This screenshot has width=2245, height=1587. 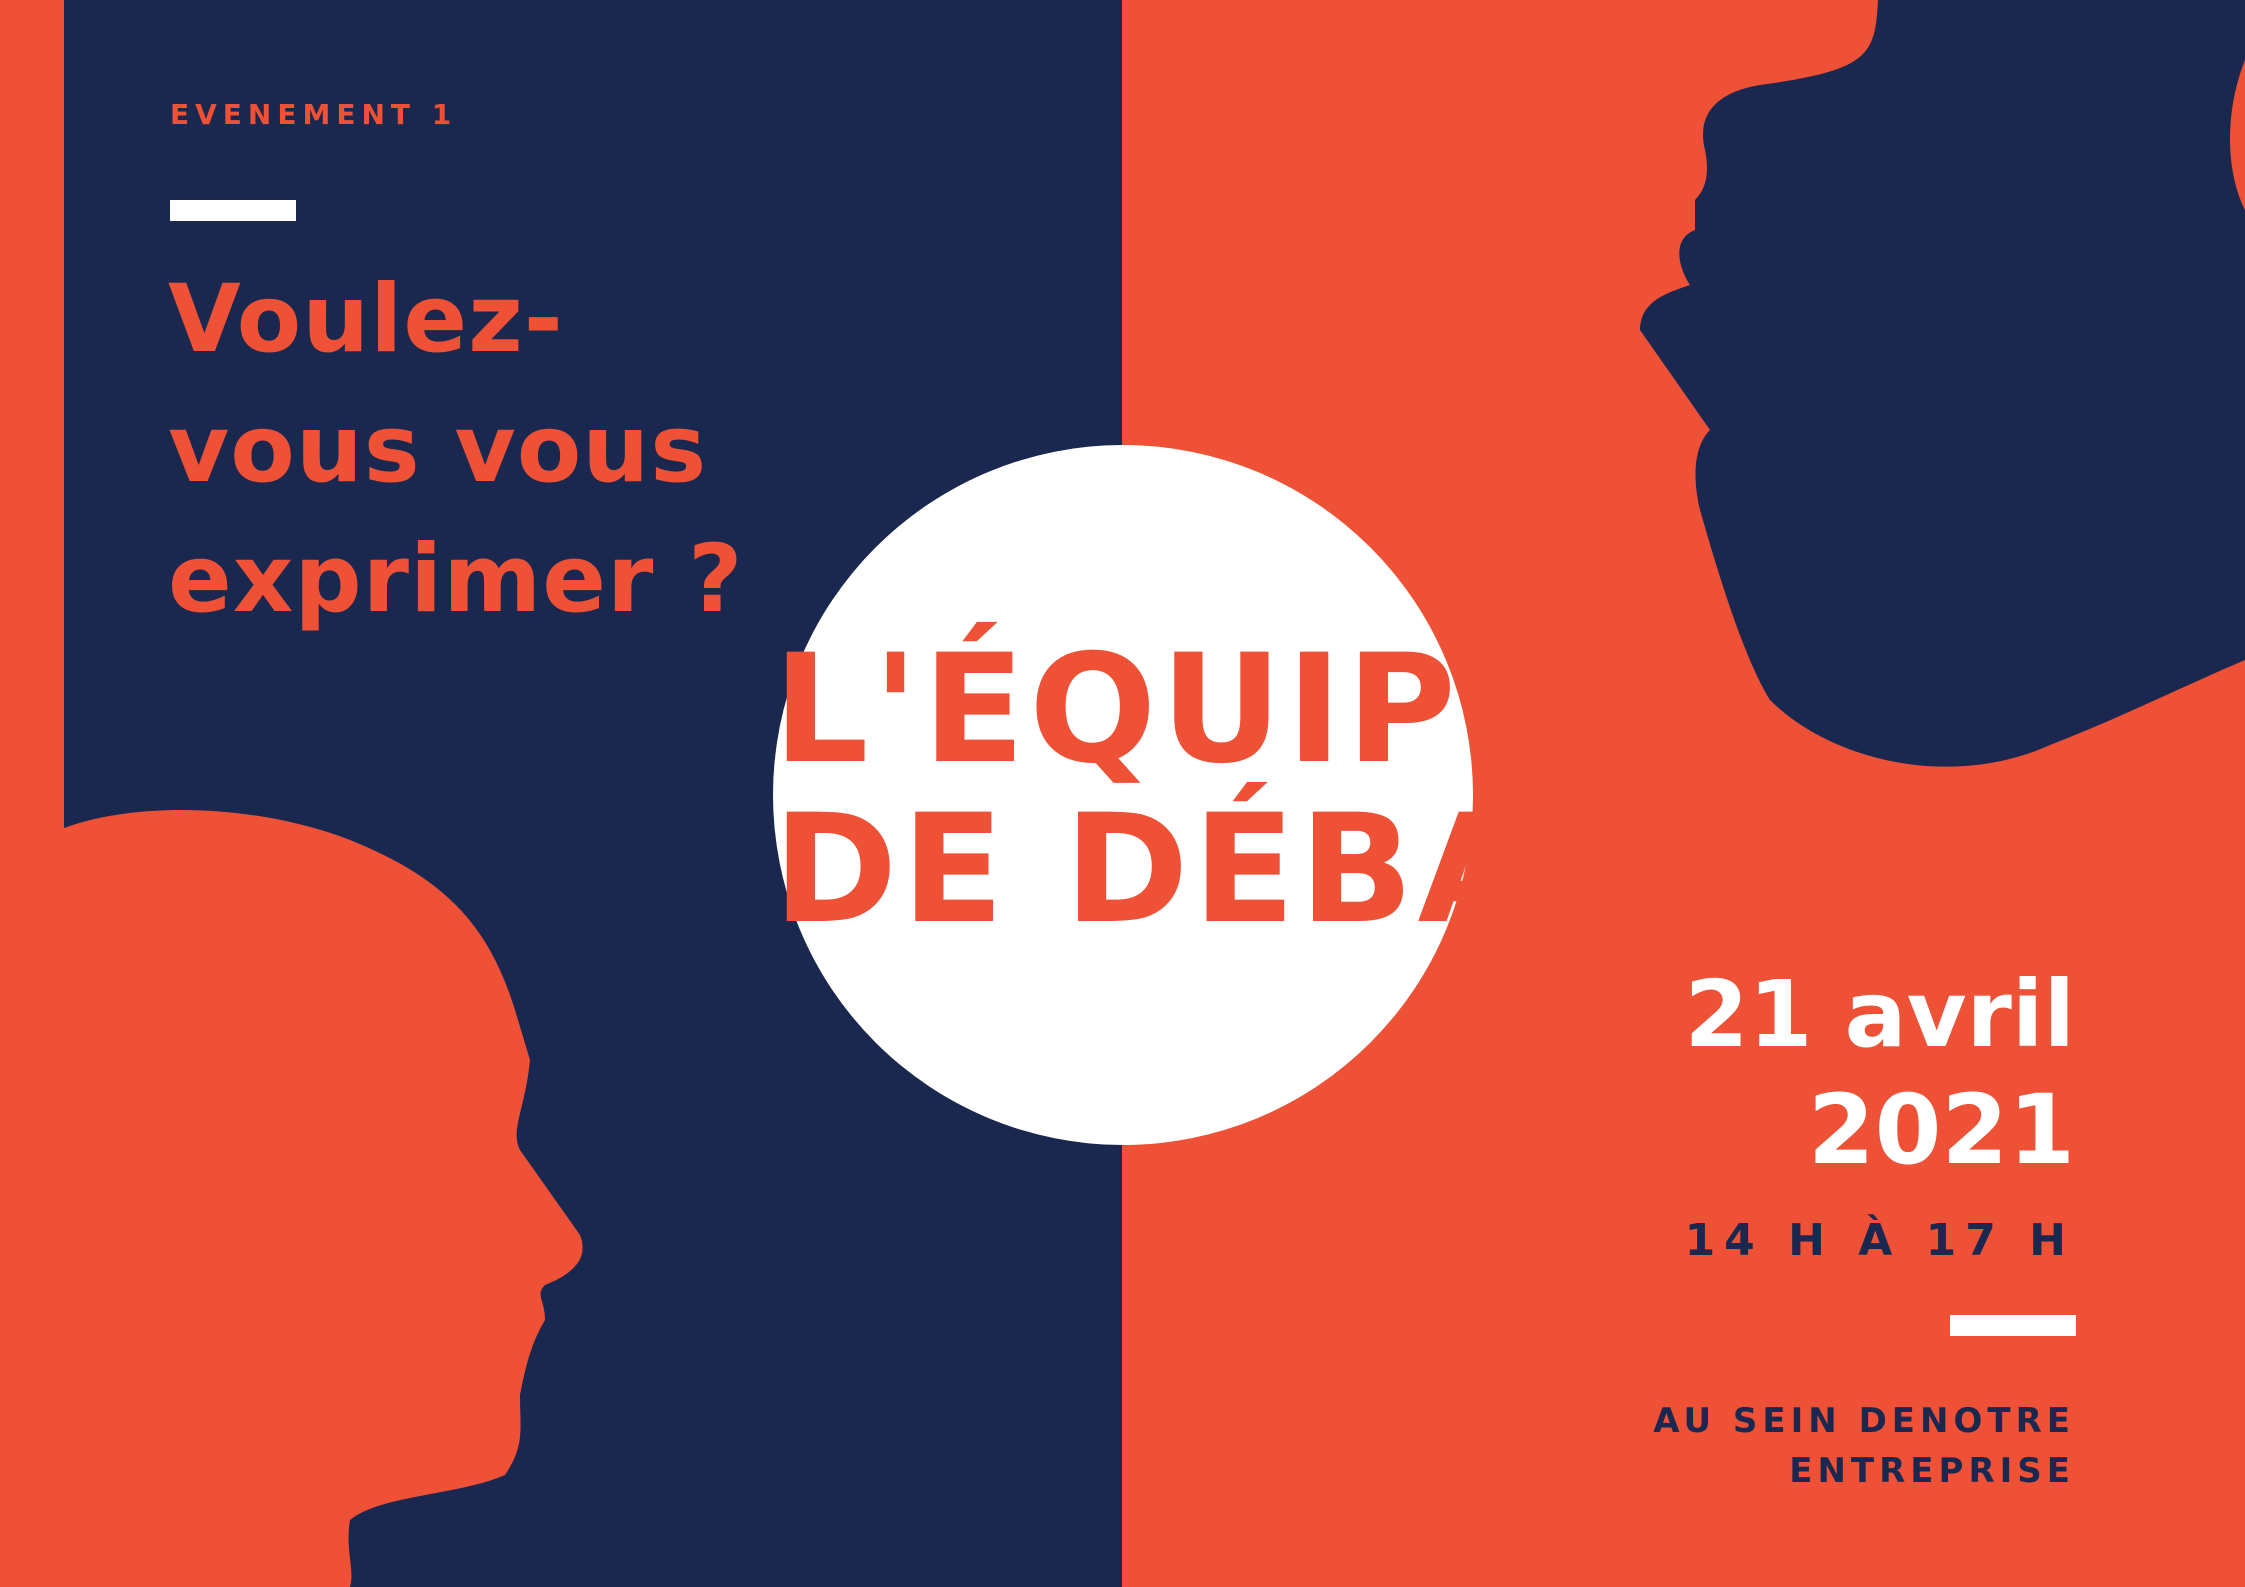 I want to click on event-venue: AU SEIN DENOTRE ENTREPRISE, so click(x=1864, y=1446).